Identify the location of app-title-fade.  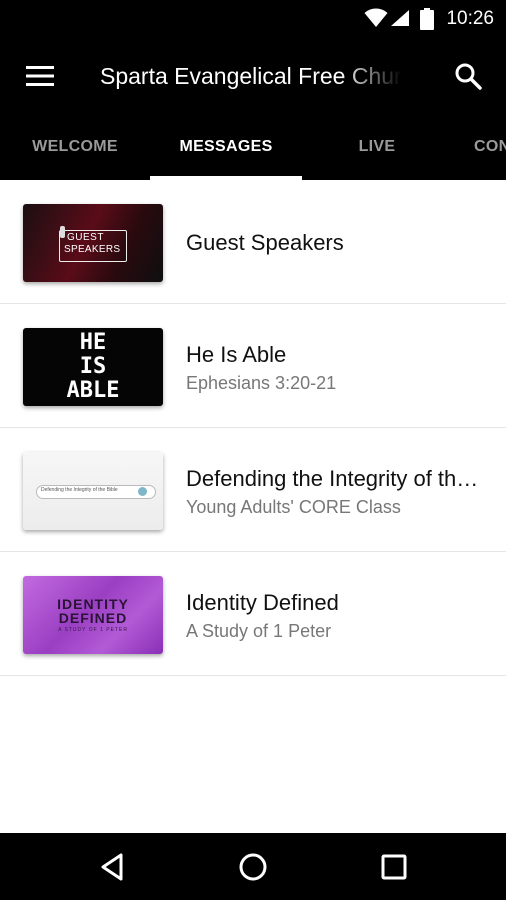
(371, 76).